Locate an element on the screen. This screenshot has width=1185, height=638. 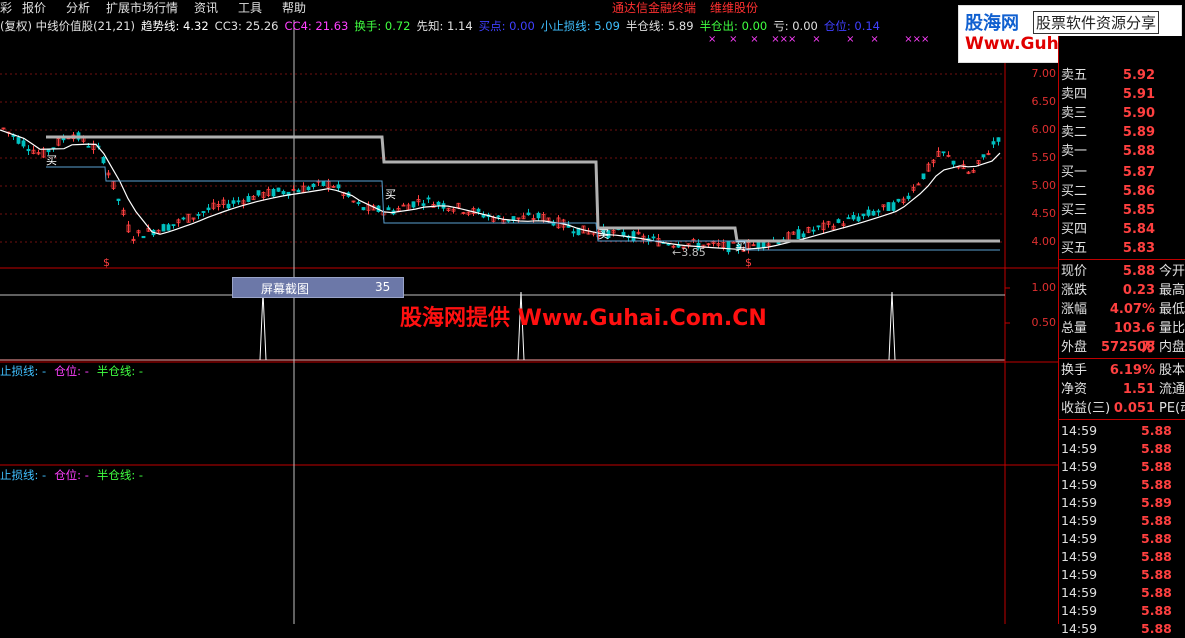
menu-link-1: 维维股份 is located at coordinates (734, 8).